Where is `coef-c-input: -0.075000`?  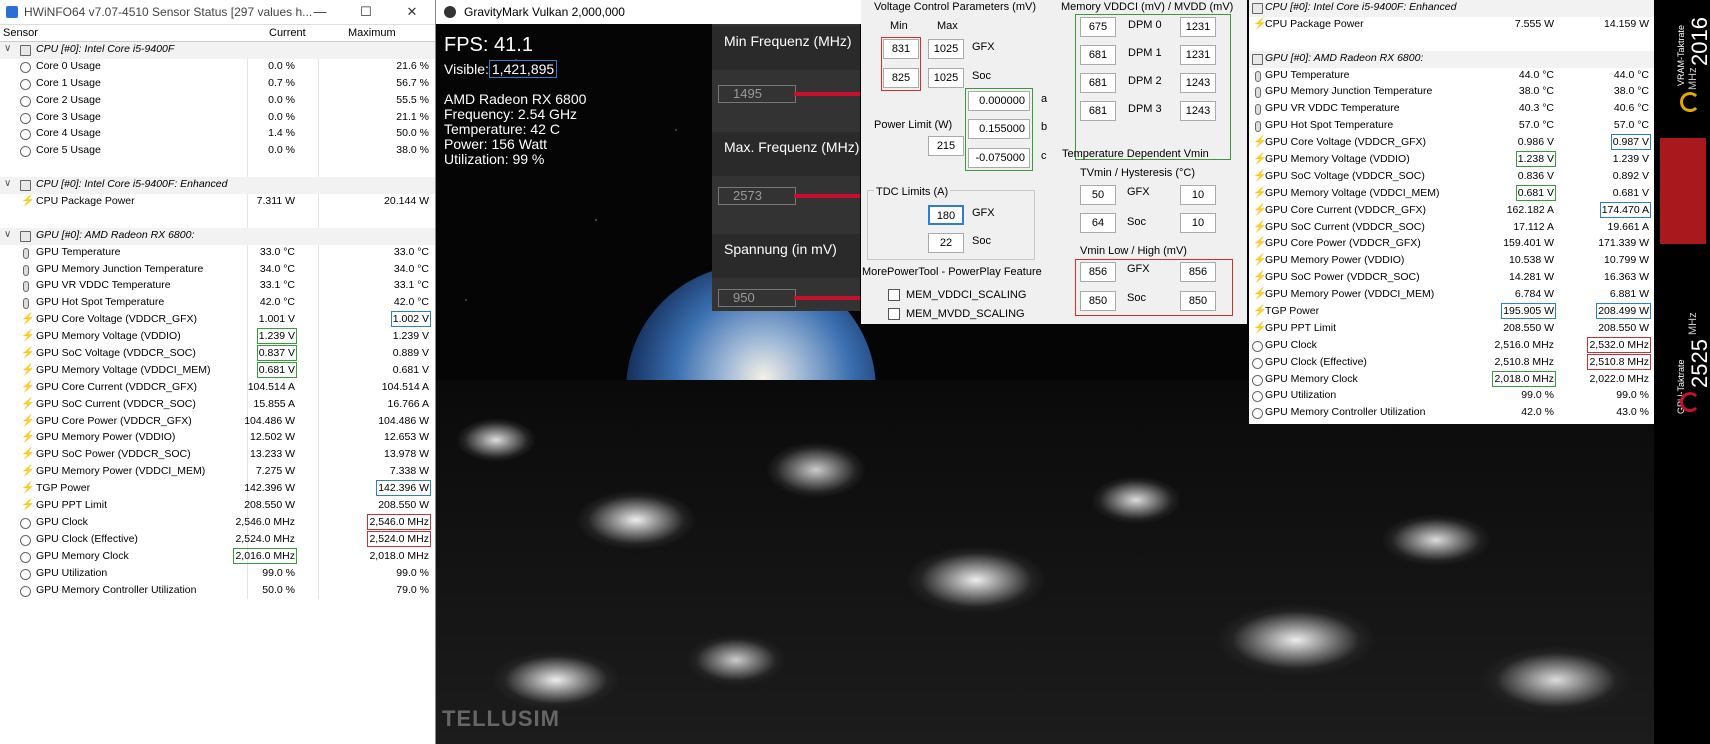
coef-c-input: -0.075000 is located at coordinates (999, 158).